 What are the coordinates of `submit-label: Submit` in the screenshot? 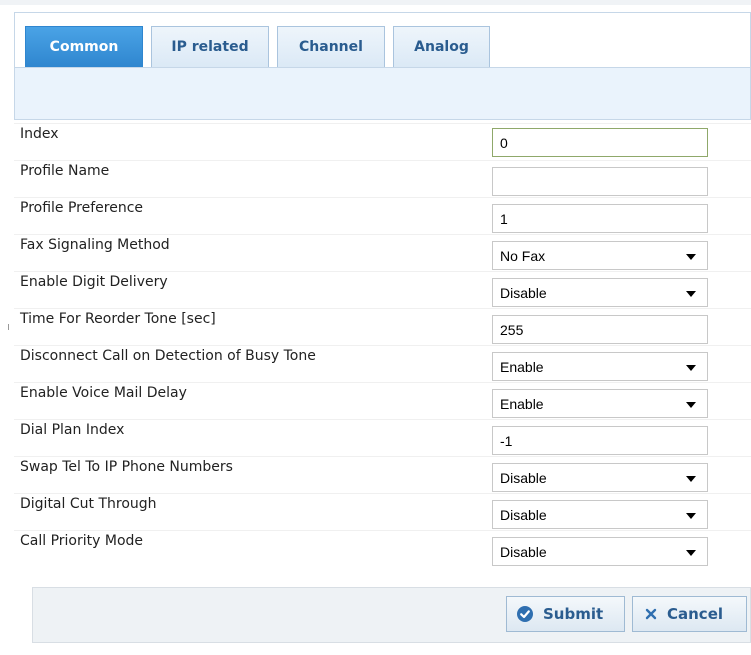 It's located at (573, 614).